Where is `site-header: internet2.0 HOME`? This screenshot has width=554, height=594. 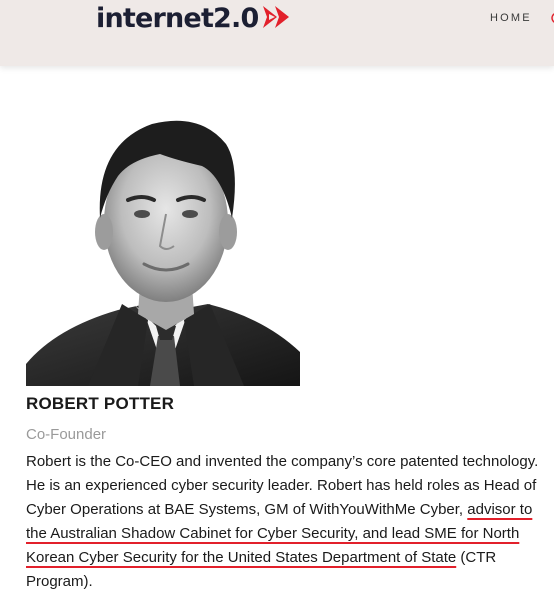 site-header: internet2.0 HOME is located at coordinates (277, 33).